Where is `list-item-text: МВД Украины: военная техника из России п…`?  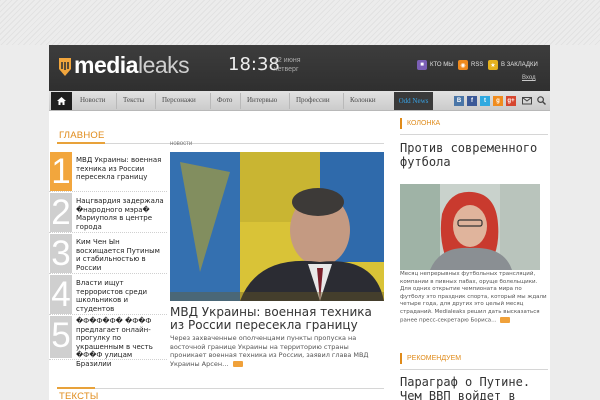
list-item-text: МВД Украины: военная техника из России п… is located at coordinates (119, 169).